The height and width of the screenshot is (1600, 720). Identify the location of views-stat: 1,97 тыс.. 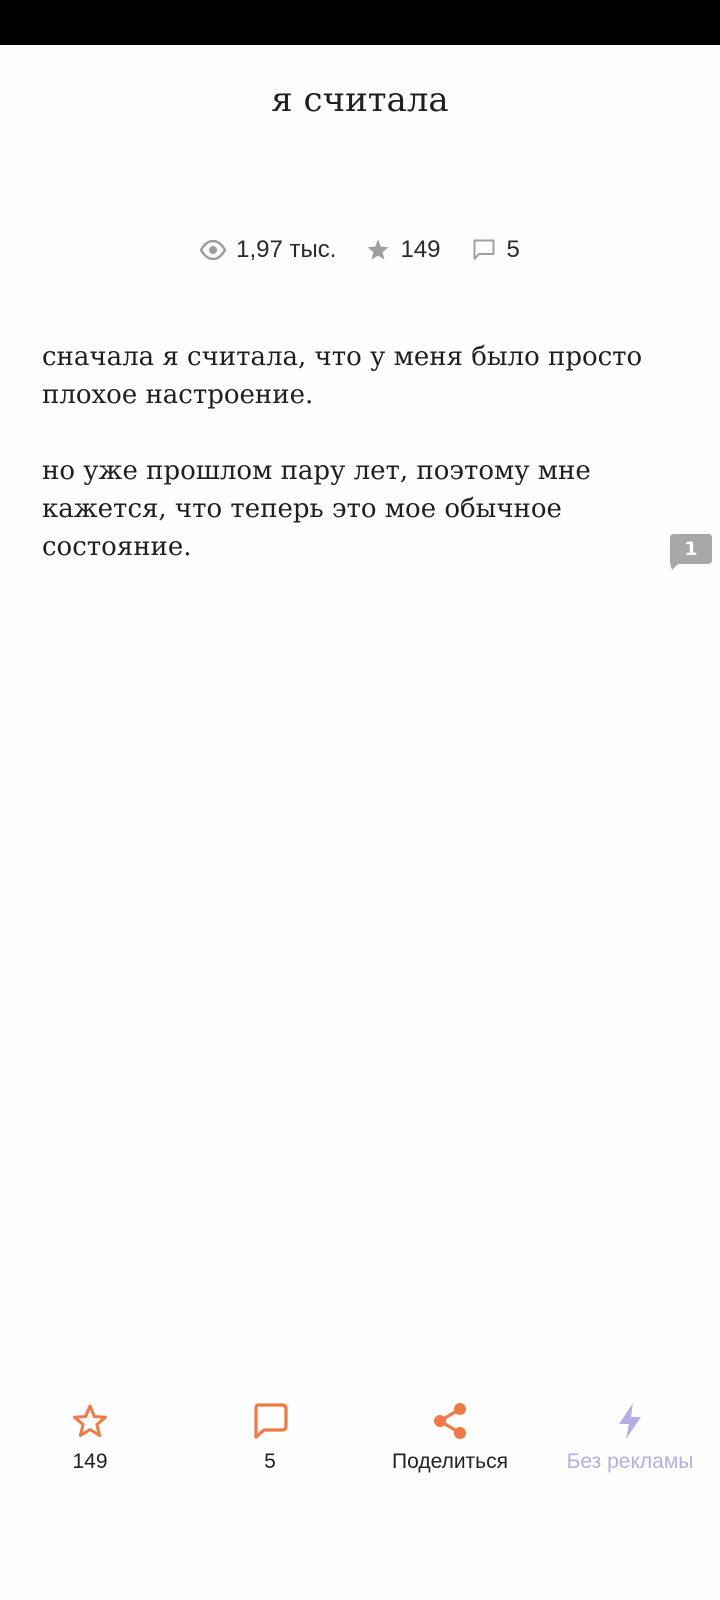
(268, 250).